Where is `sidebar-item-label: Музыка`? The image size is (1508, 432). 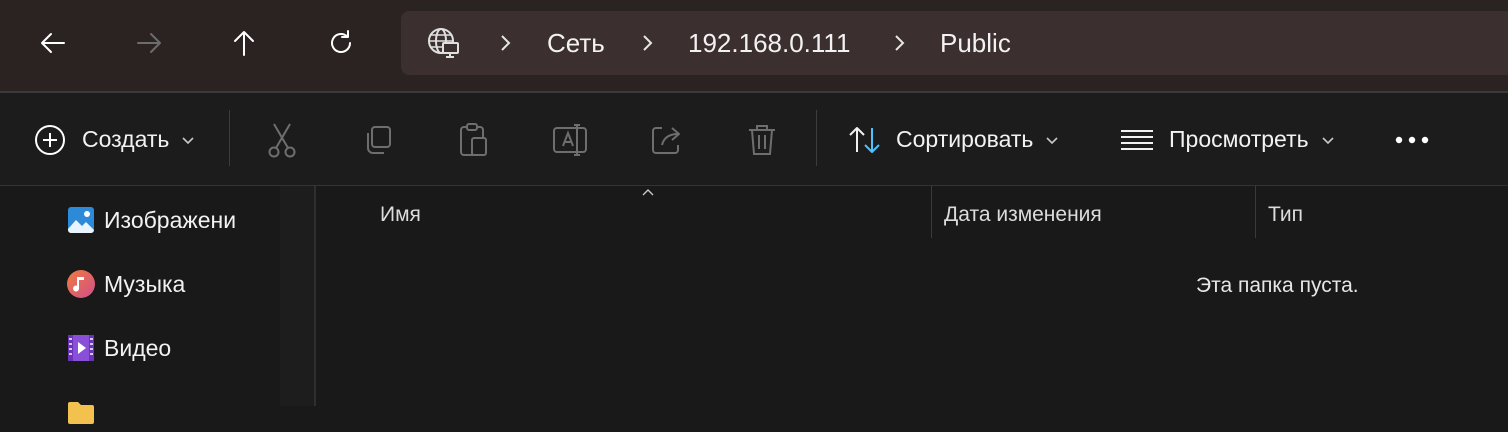
sidebar-item-label: Музыка is located at coordinates (145, 283).